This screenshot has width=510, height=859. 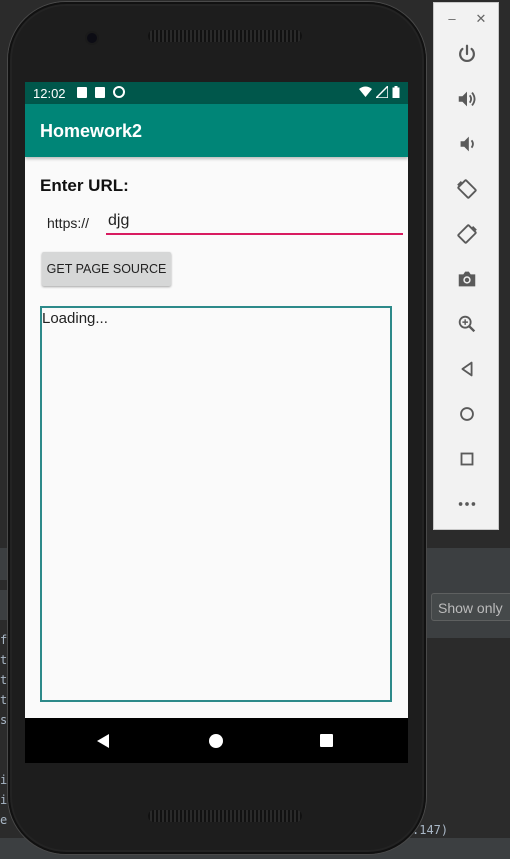 I want to click on log-filter-dropdown: Show only, so click(x=470, y=607).